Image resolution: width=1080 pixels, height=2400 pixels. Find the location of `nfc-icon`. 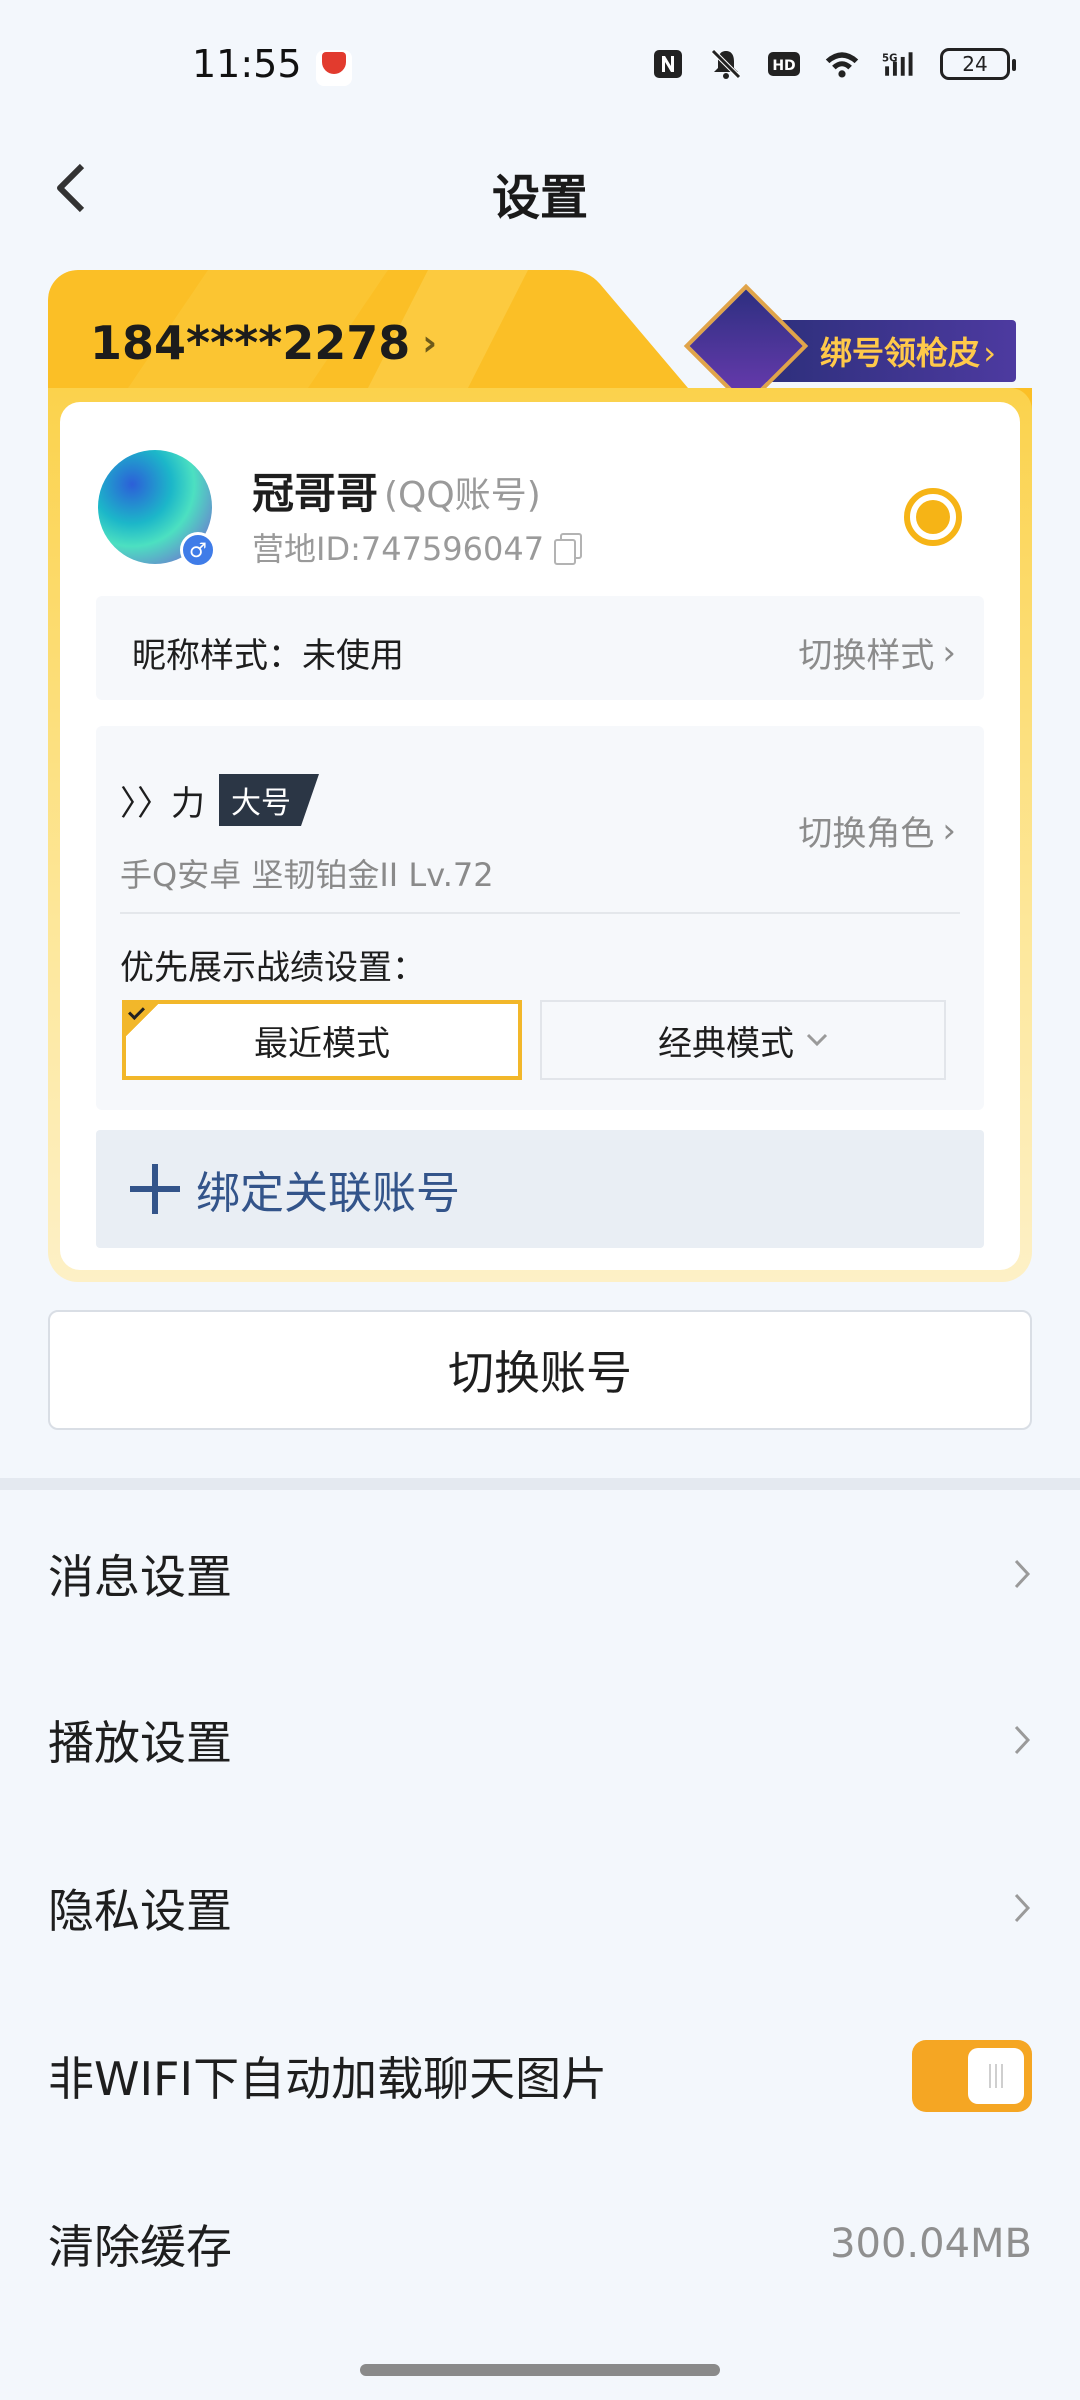

nfc-icon is located at coordinates (668, 64).